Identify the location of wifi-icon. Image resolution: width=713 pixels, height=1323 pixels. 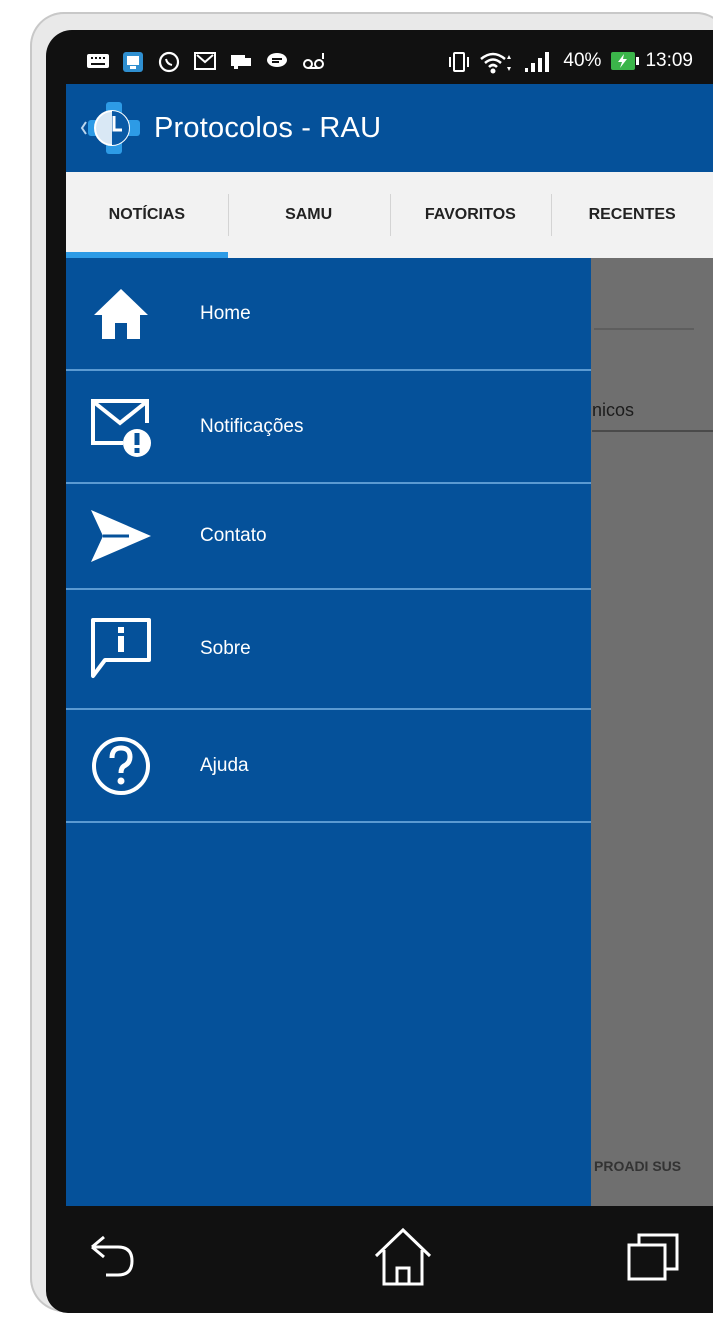
(496, 62).